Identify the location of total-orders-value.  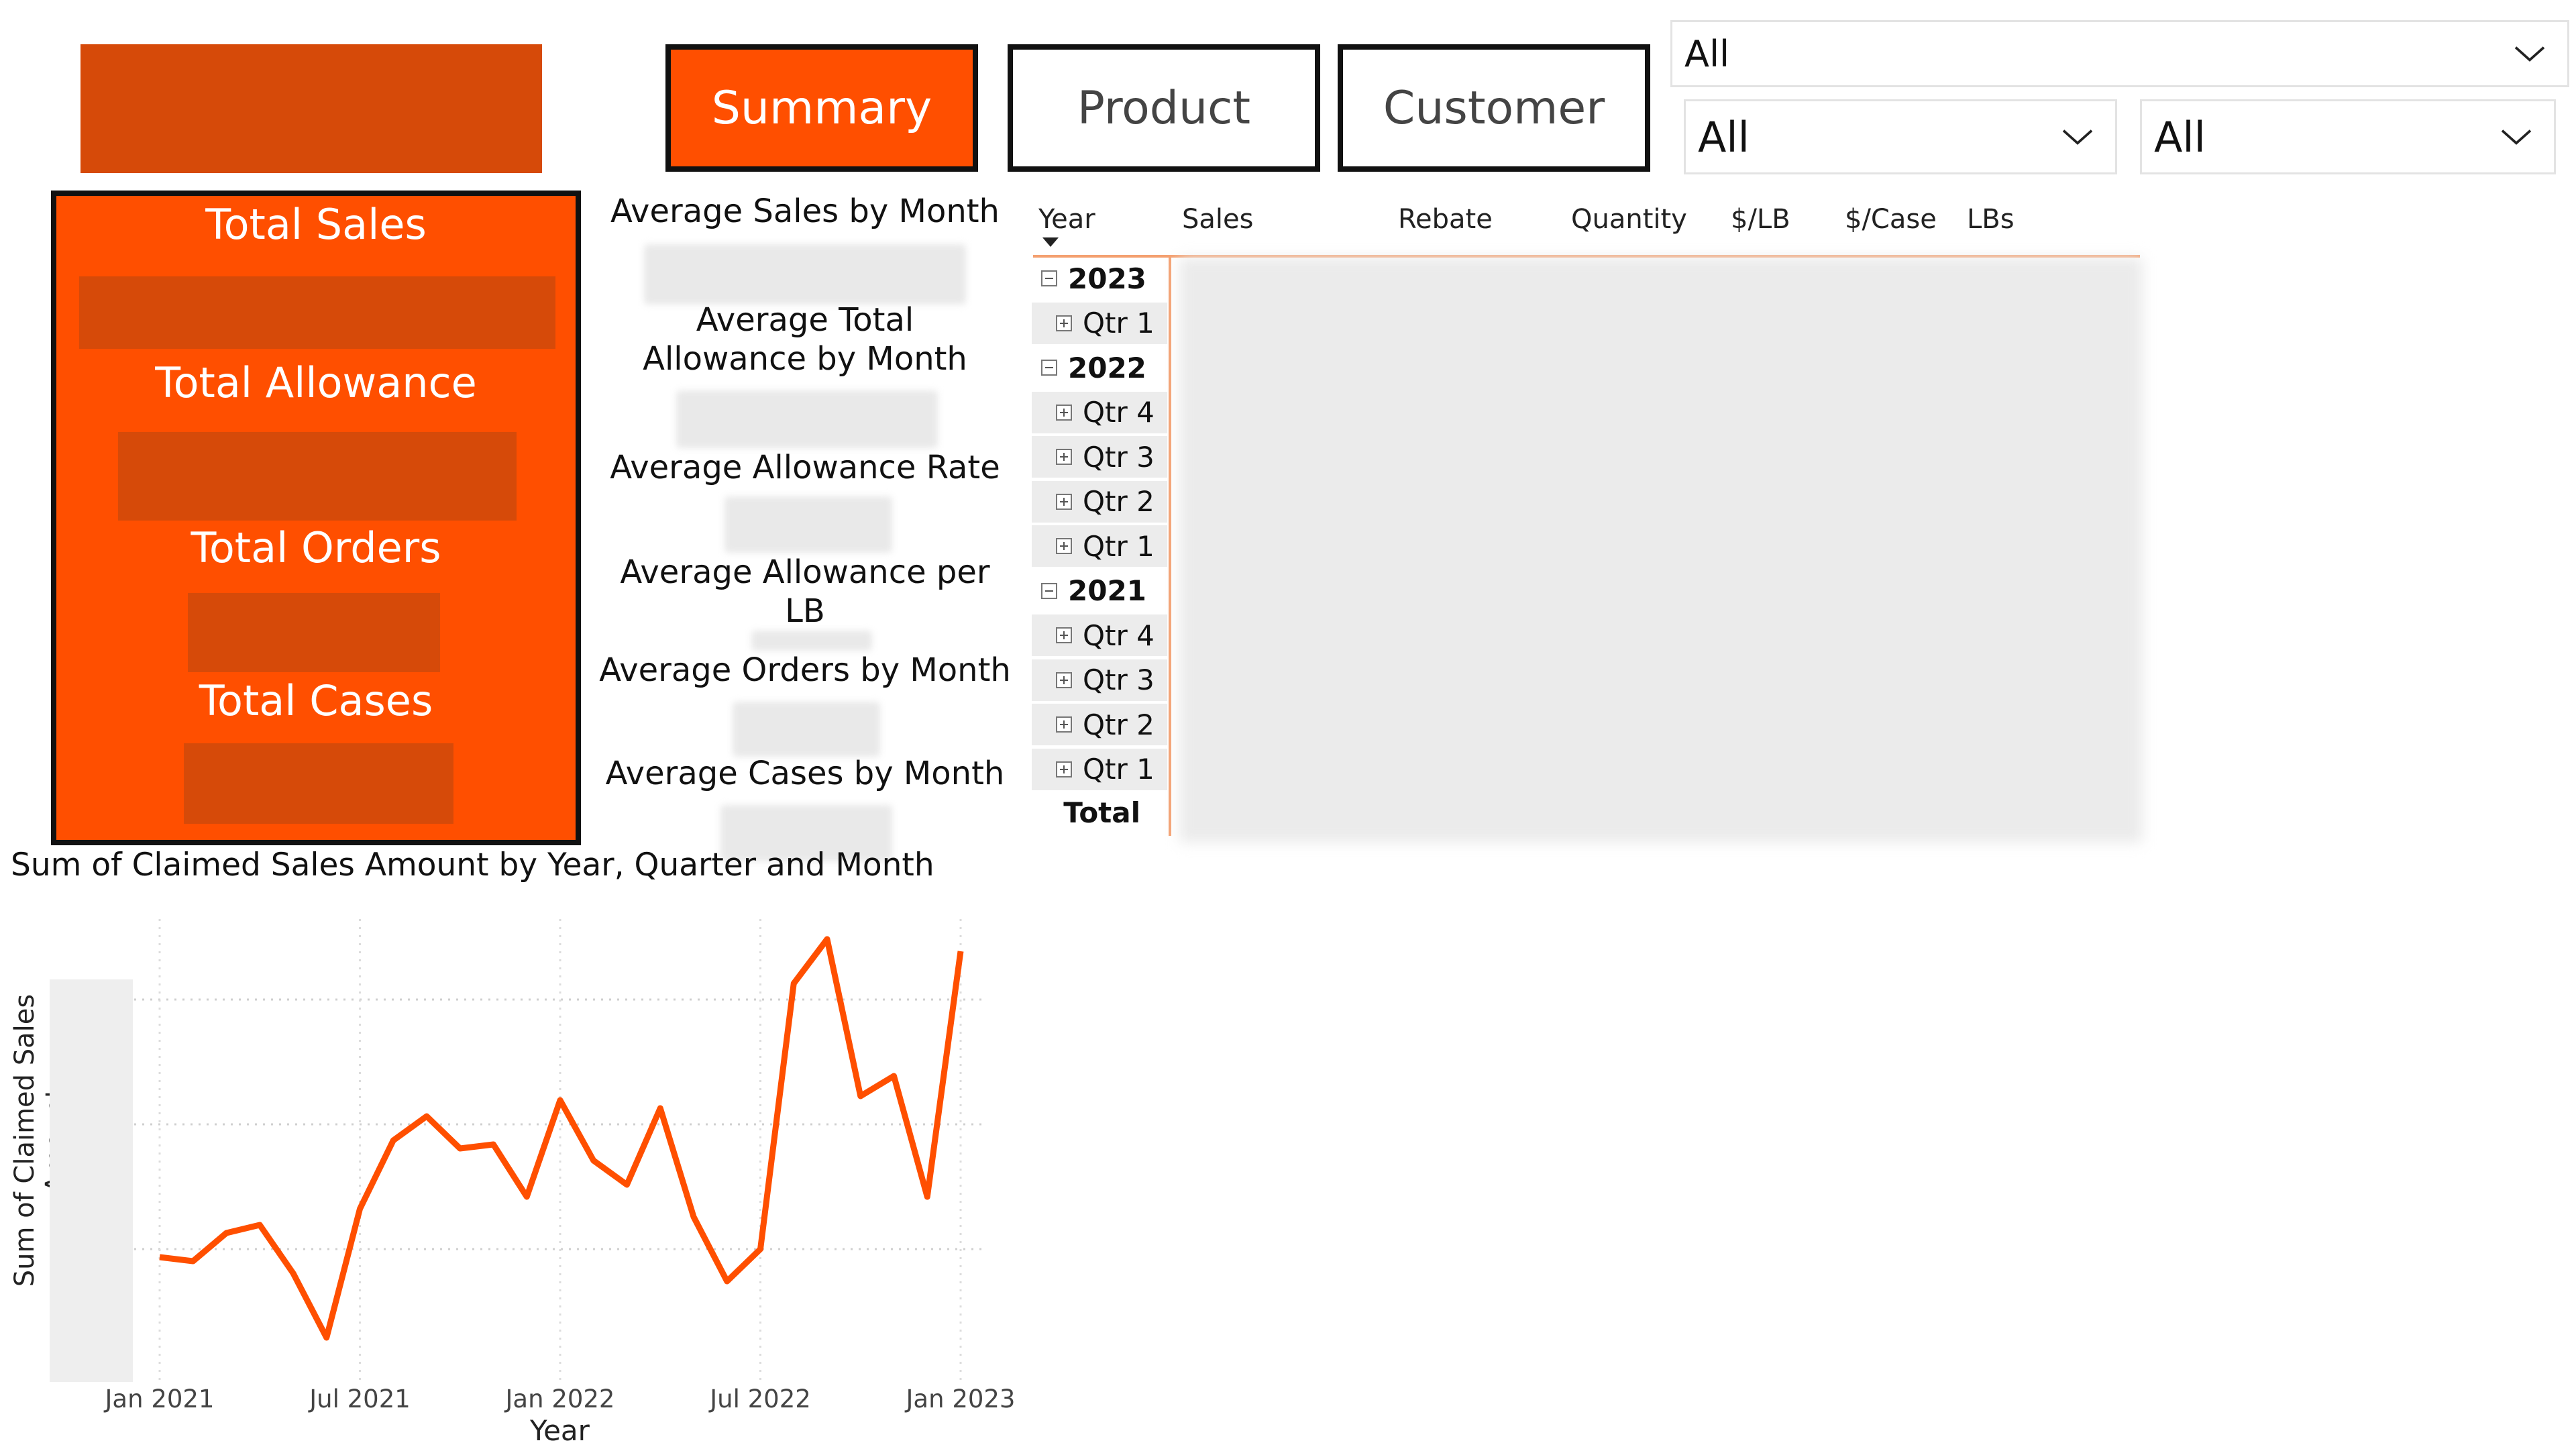
(314, 632).